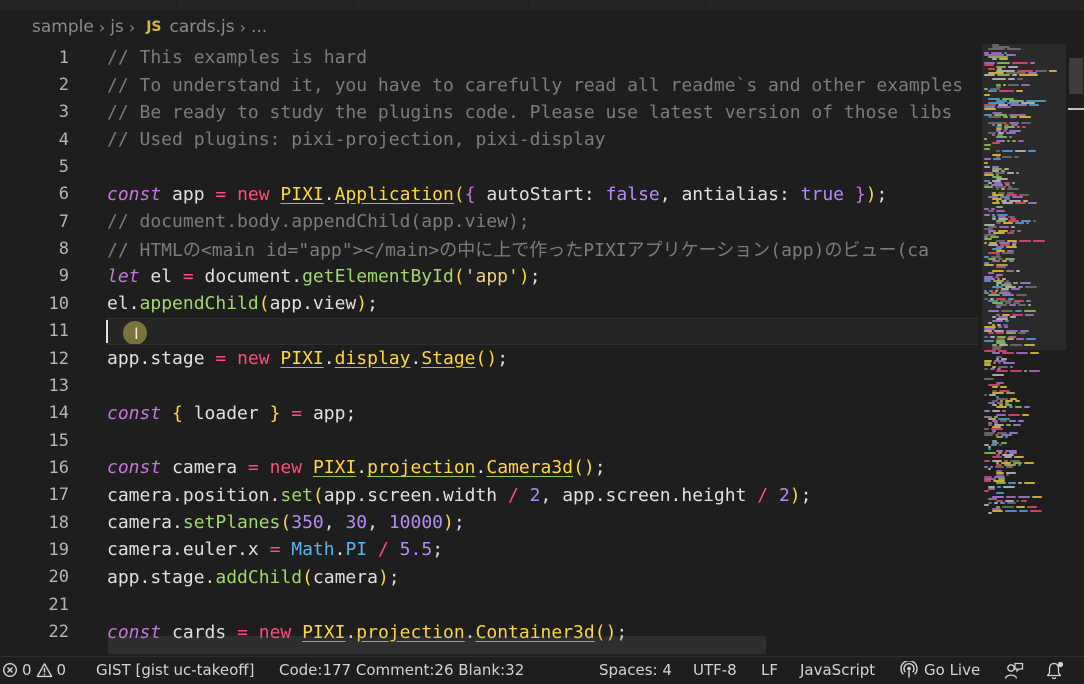 This screenshot has height=684, width=1084. I want to click on notifications-button, so click(1055, 670).